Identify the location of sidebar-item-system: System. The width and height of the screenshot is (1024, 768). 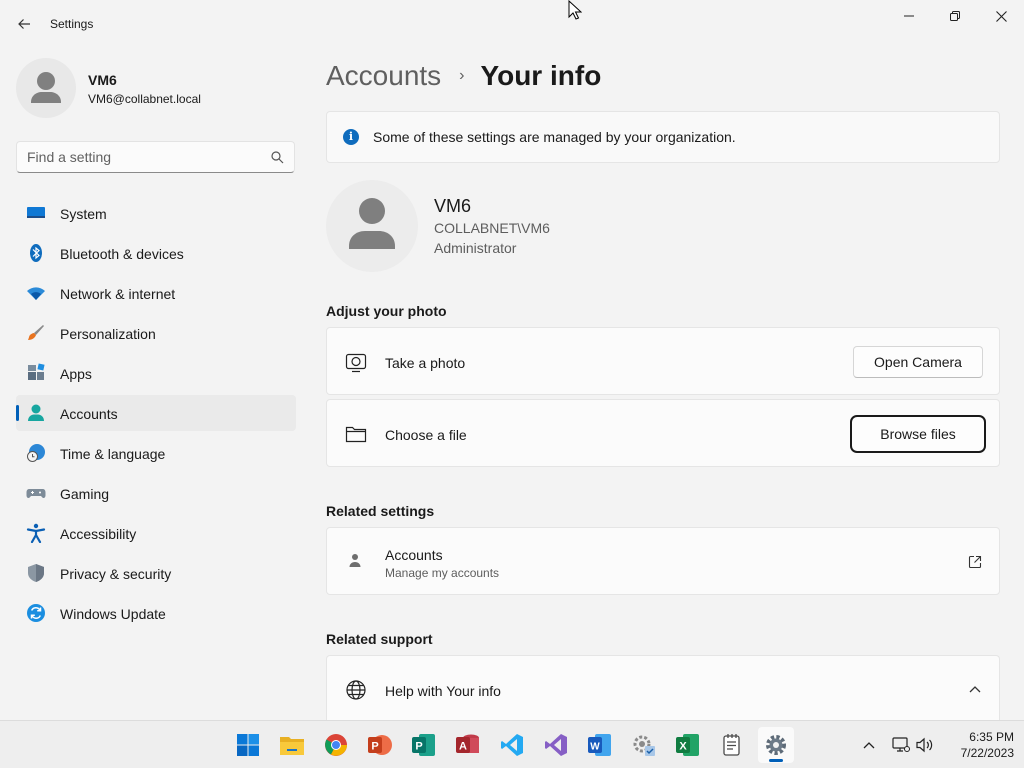
(156, 213).